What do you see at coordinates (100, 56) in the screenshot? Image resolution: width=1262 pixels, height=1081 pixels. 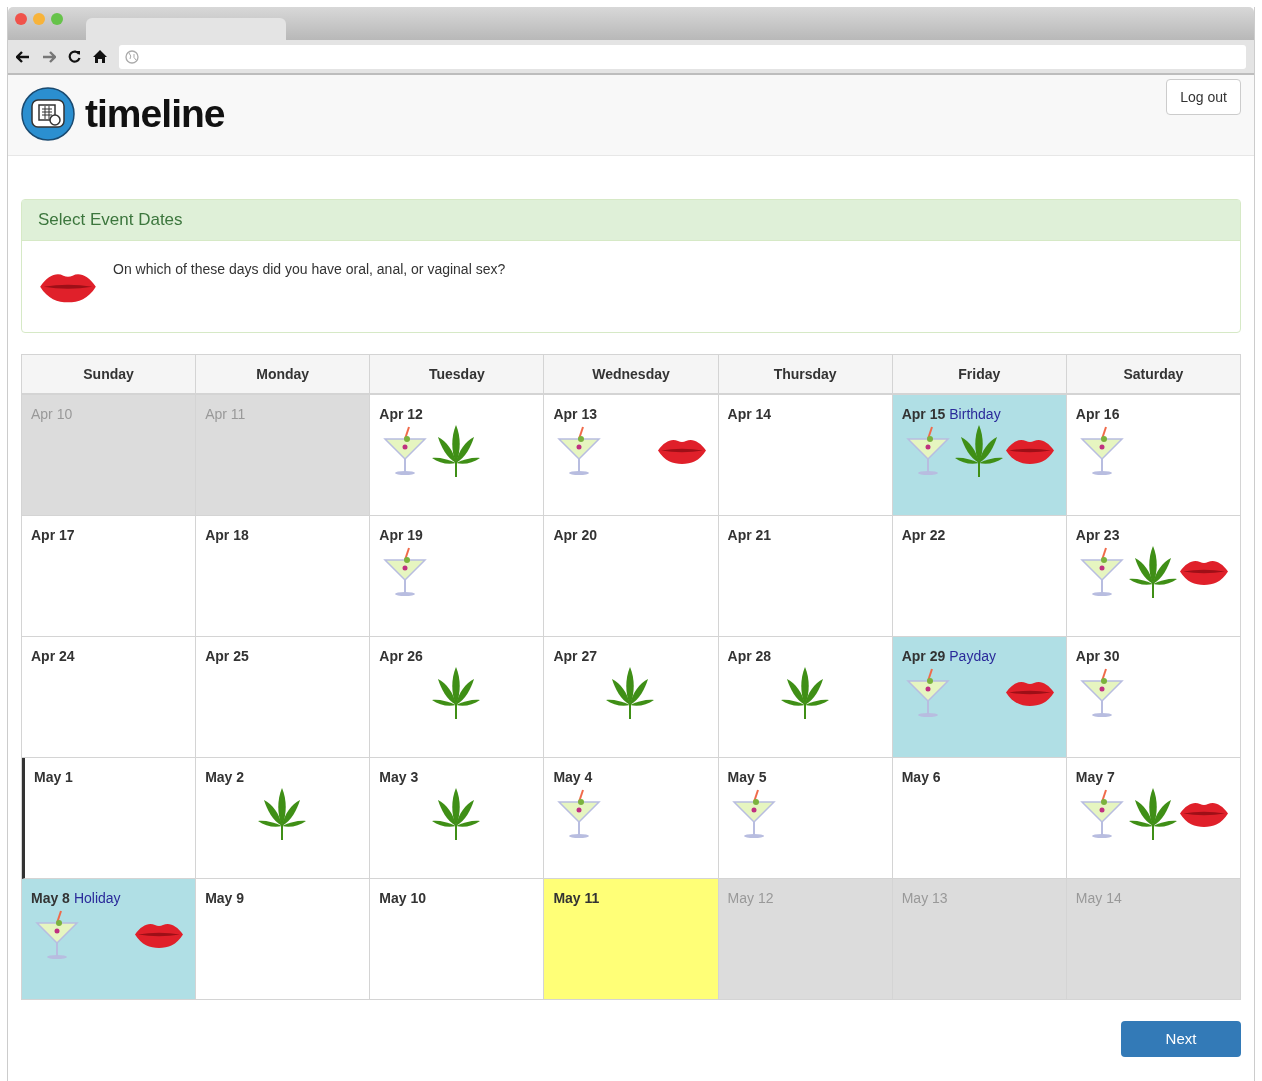 I see `home-icon` at bounding box center [100, 56].